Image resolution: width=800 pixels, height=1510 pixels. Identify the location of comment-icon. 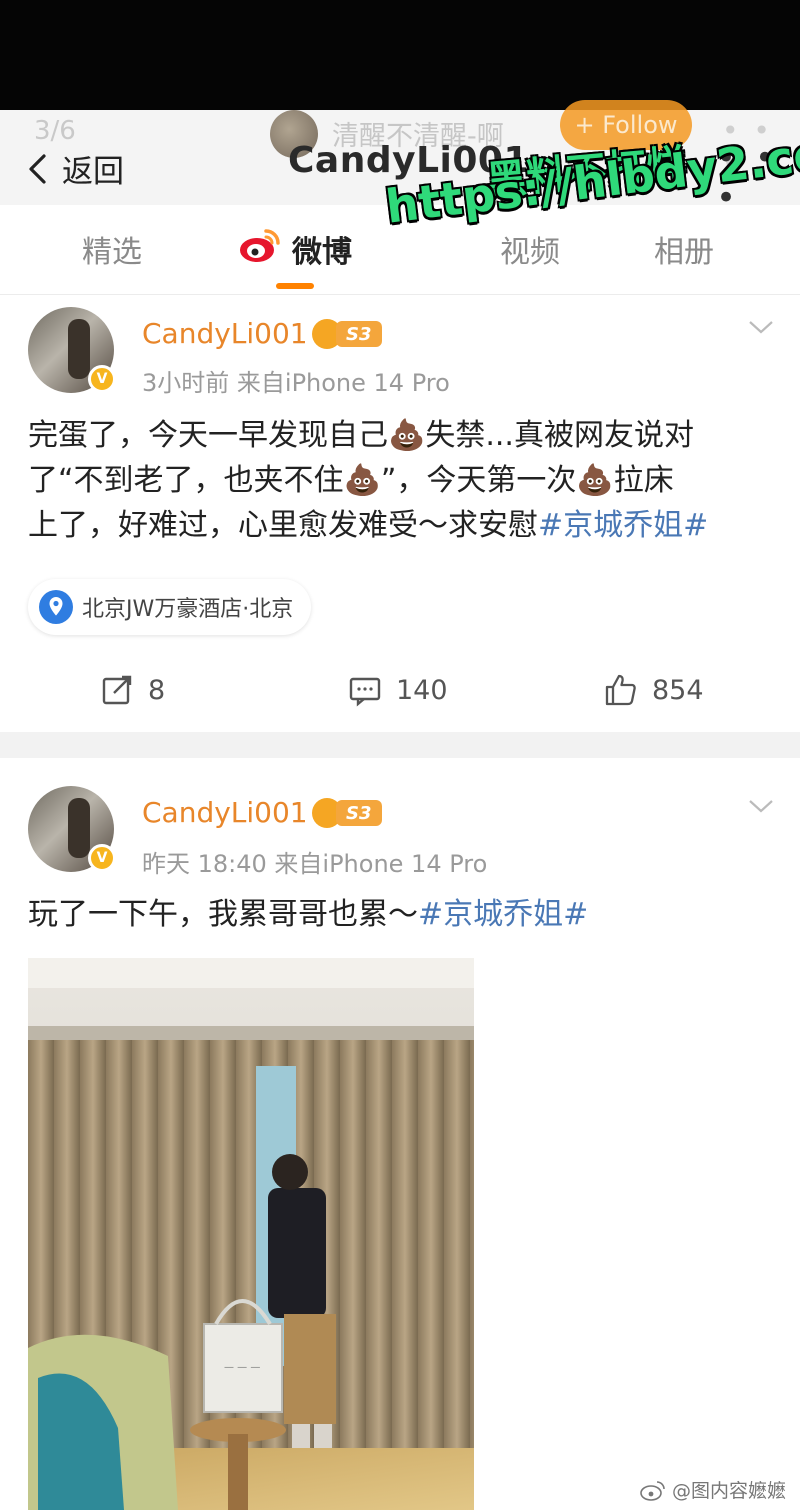
(365, 692).